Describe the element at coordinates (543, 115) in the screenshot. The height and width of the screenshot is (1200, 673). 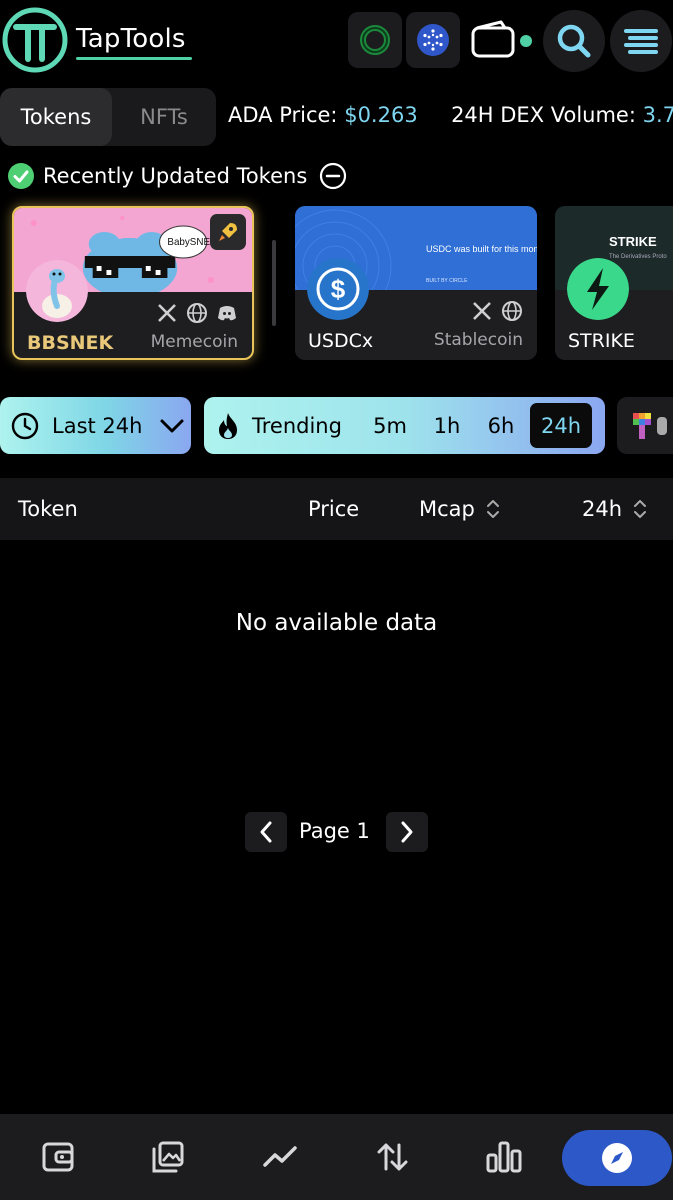
I see `dex-volume-label: 24H DEX Volume:` at that location.